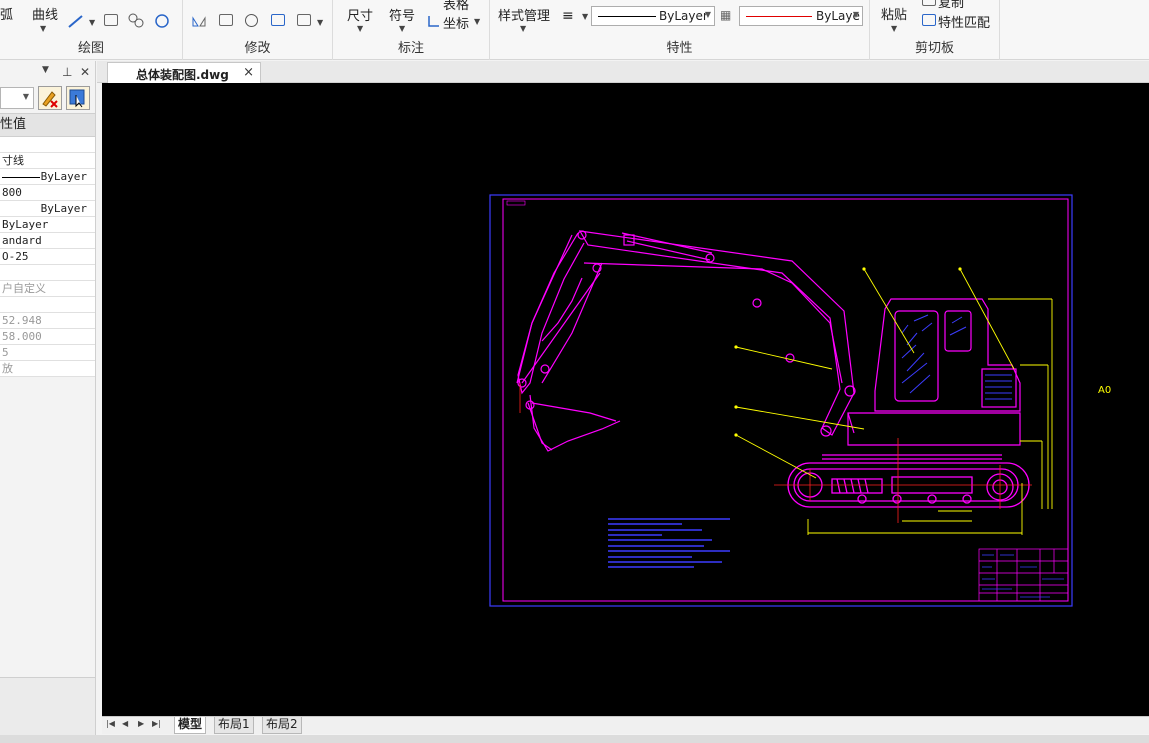 This screenshot has height=743, width=1149. What do you see at coordinates (304, 20) in the screenshot?
I see `edit-icon` at bounding box center [304, 20].